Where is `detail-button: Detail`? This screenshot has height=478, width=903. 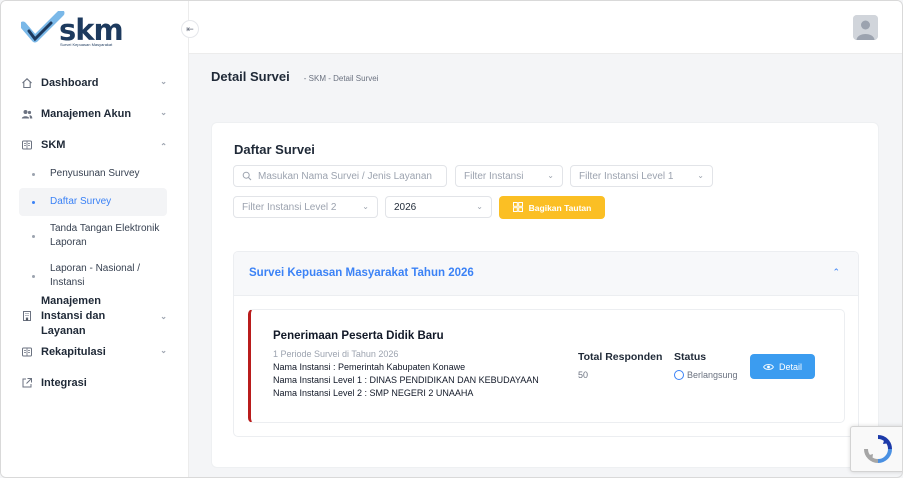
detail-button: Detail is located at coordinates (782, 366).